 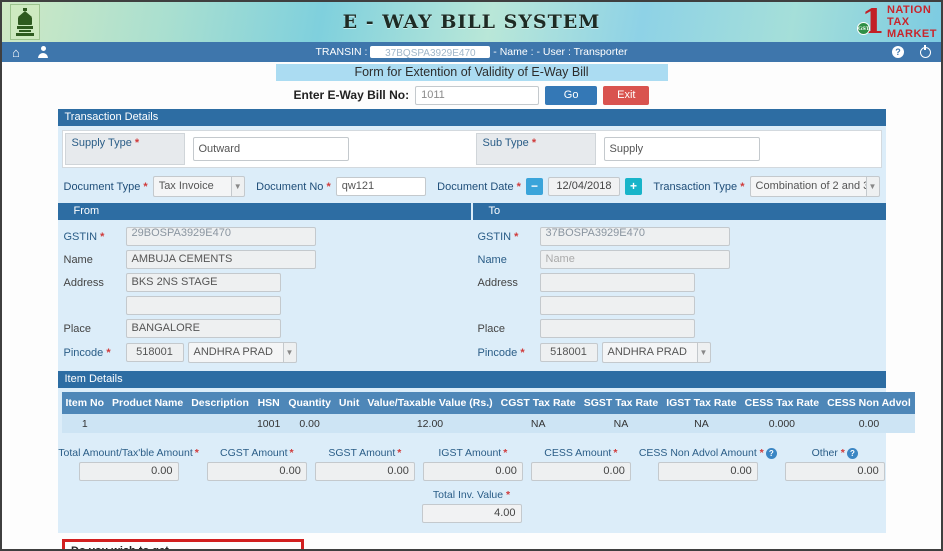 I want to click on to-gstin-input: 37BQSPA3929E470, so click(x=634, y=236).